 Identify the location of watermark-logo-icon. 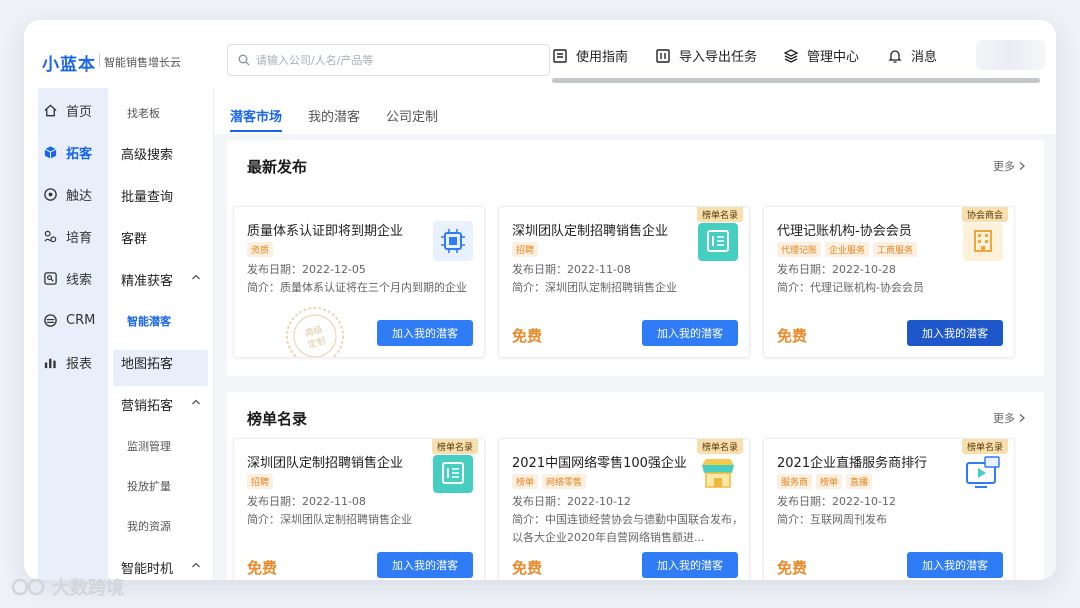
(28, 587).